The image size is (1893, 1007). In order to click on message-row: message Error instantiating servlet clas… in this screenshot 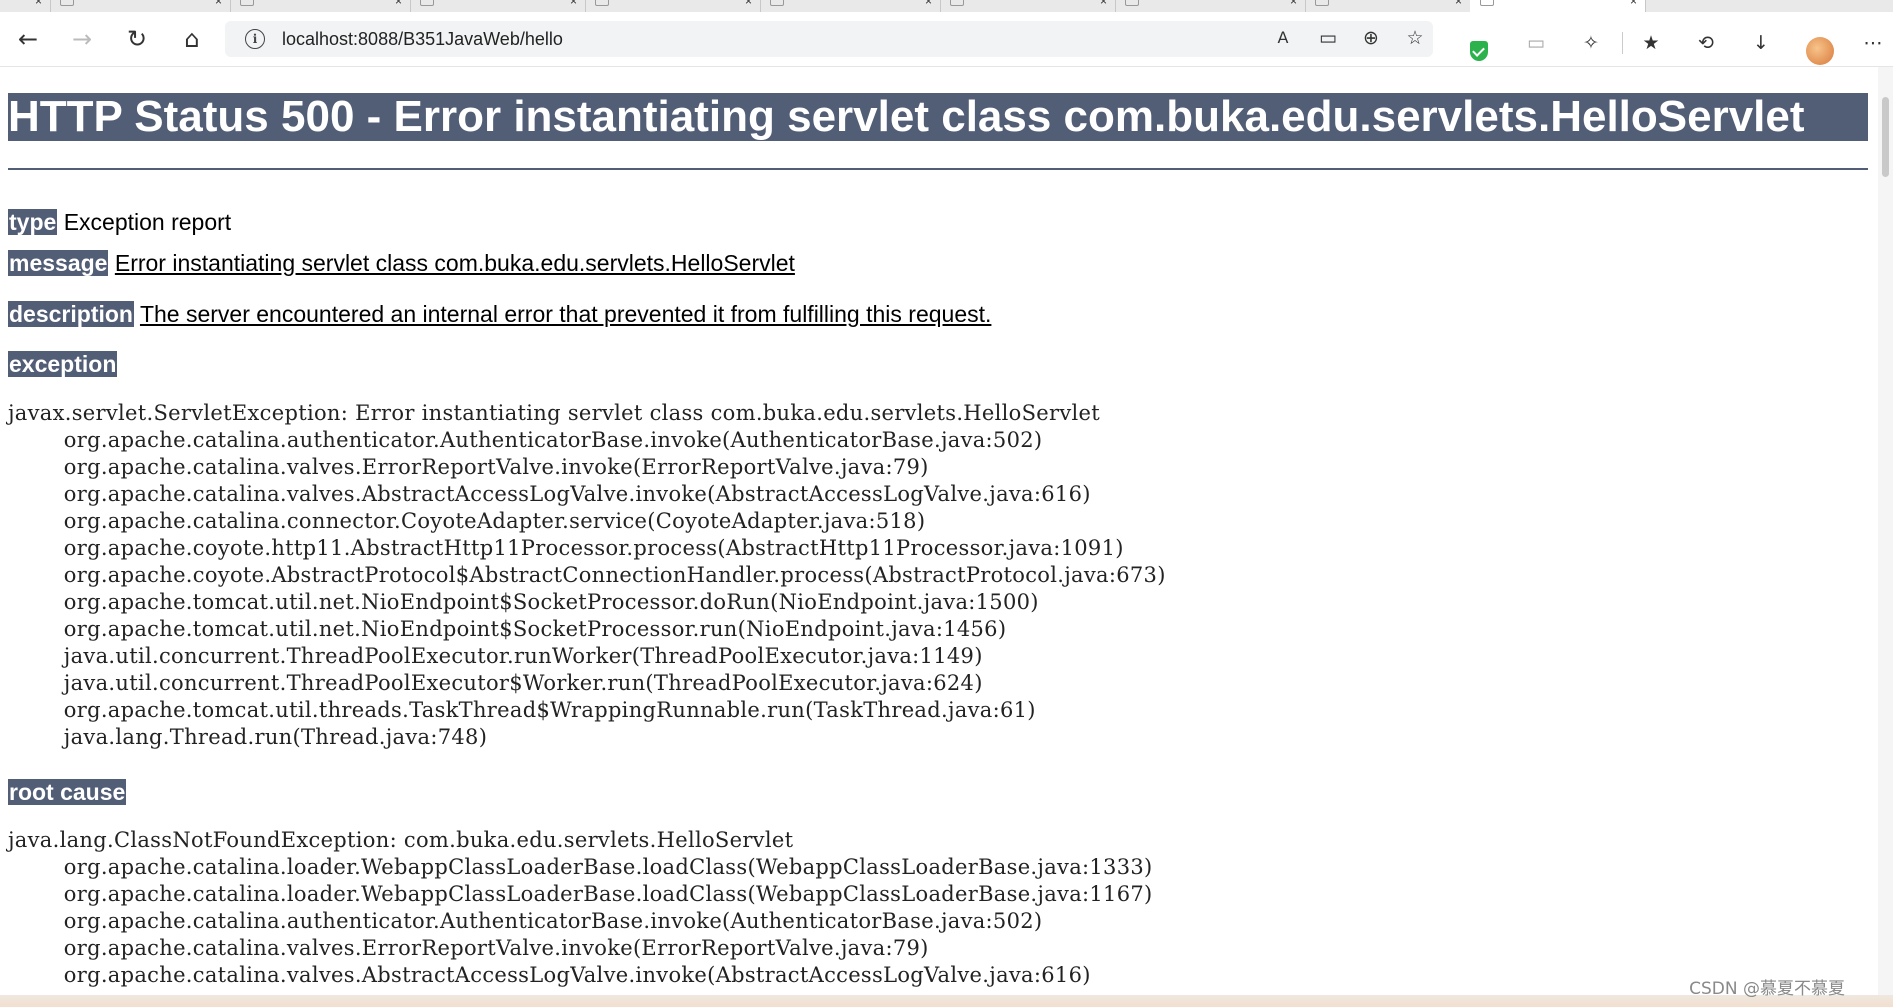, I will do `click(401, 263)`.